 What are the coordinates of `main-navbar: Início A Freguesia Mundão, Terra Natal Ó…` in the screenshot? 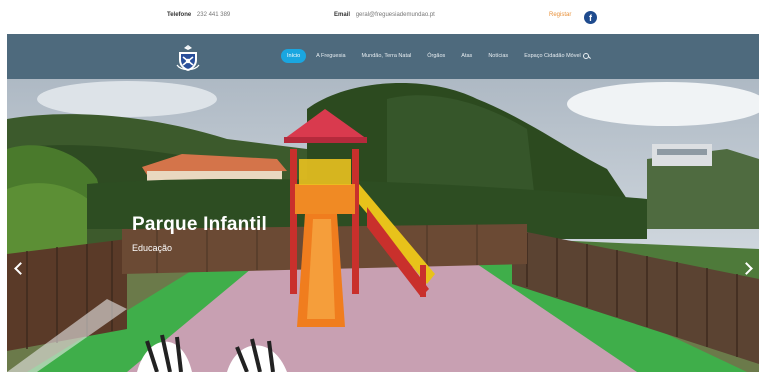 It's located at (383, 56).